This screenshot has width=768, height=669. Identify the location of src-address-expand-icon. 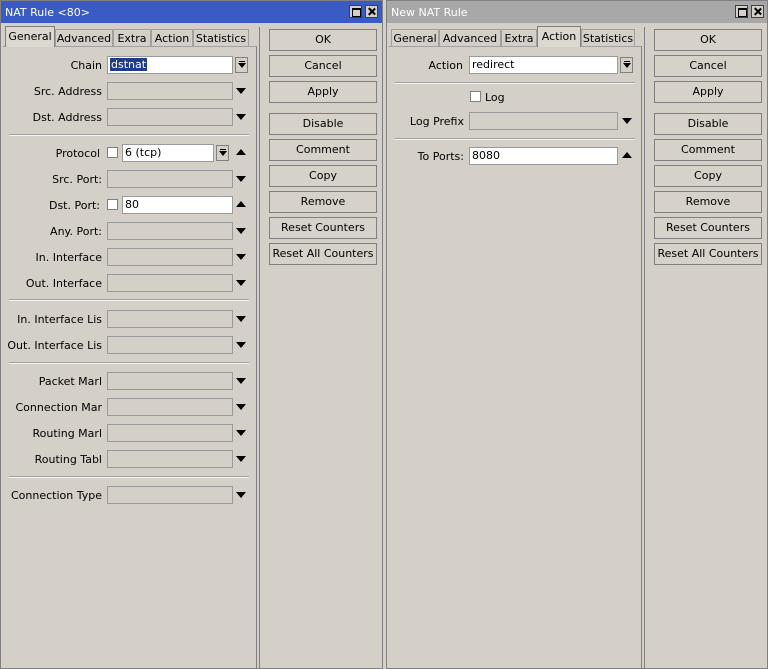
(241, 91).